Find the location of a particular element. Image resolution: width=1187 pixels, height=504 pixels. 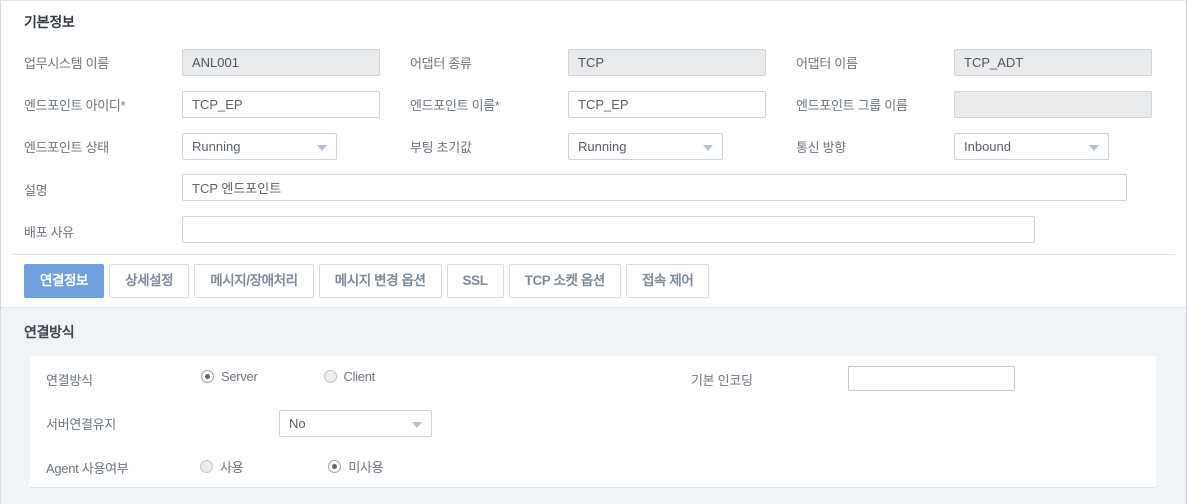

field-label: 부팅 초기값 is located at coordinates (441, 147).